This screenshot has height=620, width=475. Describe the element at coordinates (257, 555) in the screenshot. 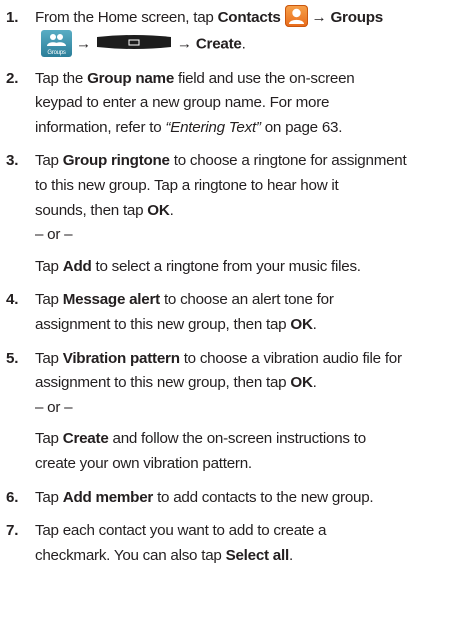

I see `select-all-label: Select all` at that location.